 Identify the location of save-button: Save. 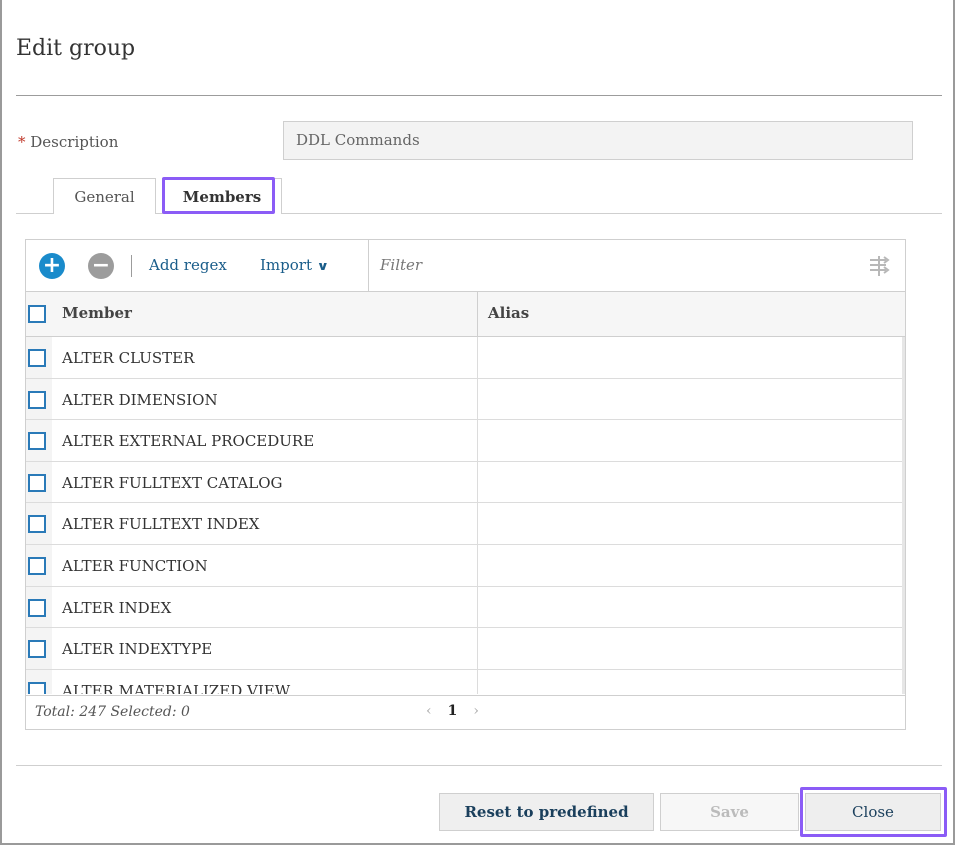
(729, 812).